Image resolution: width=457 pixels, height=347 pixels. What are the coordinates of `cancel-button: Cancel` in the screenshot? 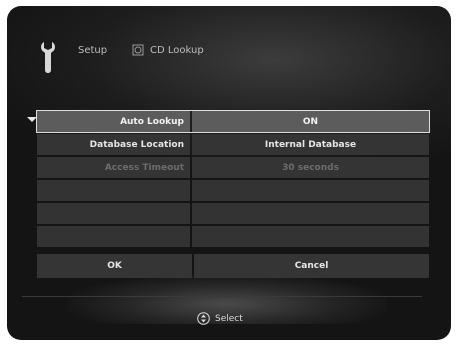 It's located at (311, 266).